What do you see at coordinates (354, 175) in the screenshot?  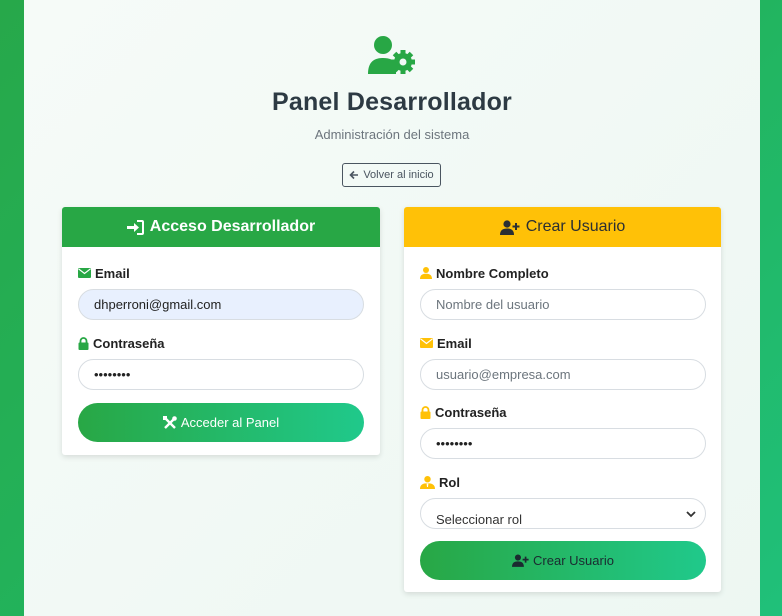 I see `arrow-left-icon` at bounding box center [354, 175].